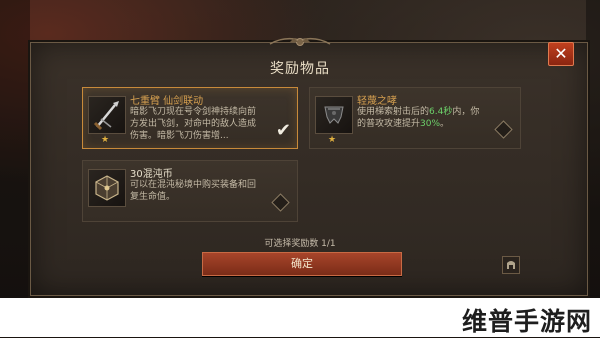 The height and width of the screenshot is (338, 600). What do you see at coordinates (300, 41) in the screenshot?
I see `title-ornament-icon` at bounding box center [300, 41].